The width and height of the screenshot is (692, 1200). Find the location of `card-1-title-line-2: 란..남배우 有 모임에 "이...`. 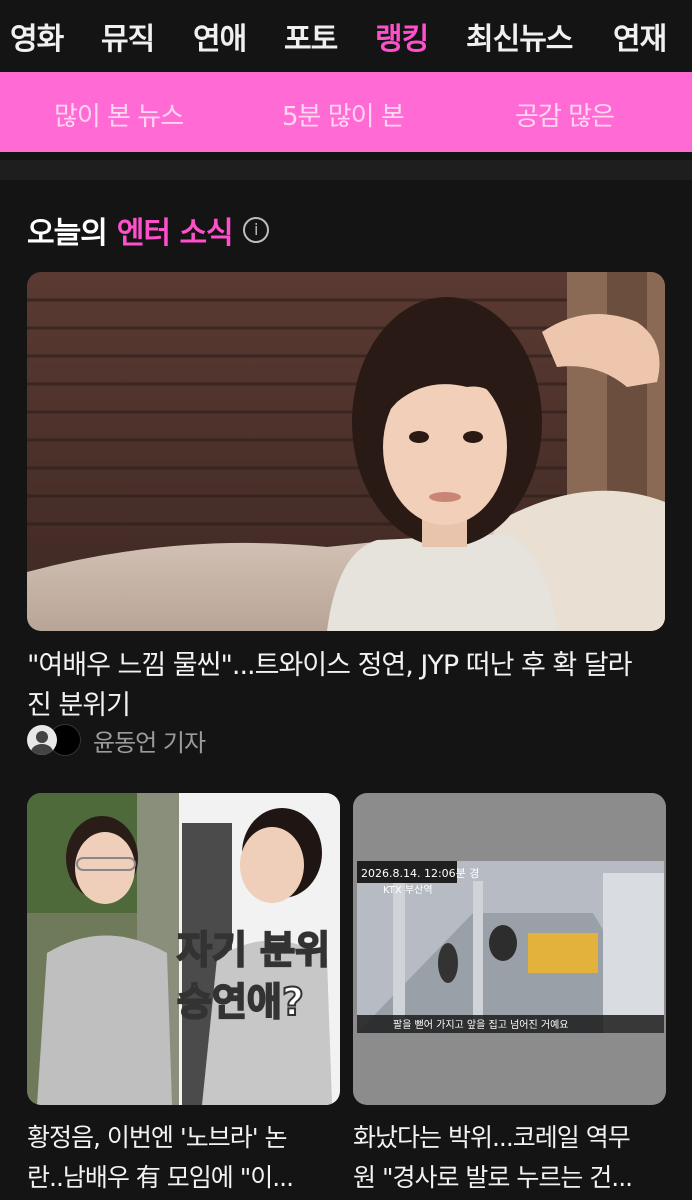

card-1-title-line-2: 란..남배우 有 모임에 "이... is located at coordinates (160, 1177).